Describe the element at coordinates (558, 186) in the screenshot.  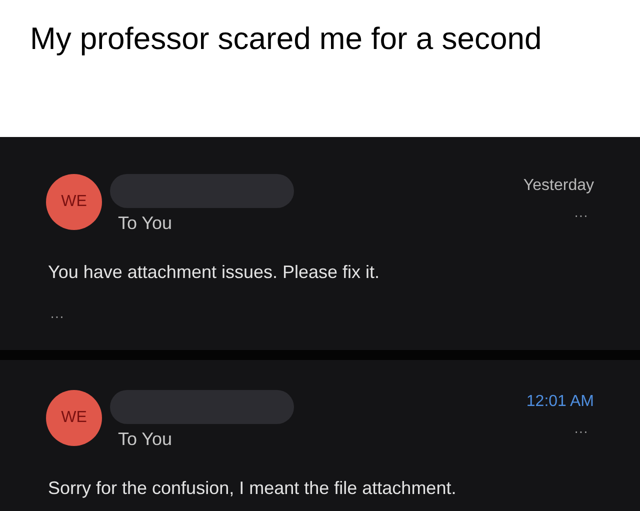
I see `time-label: Yesterday` at that location.